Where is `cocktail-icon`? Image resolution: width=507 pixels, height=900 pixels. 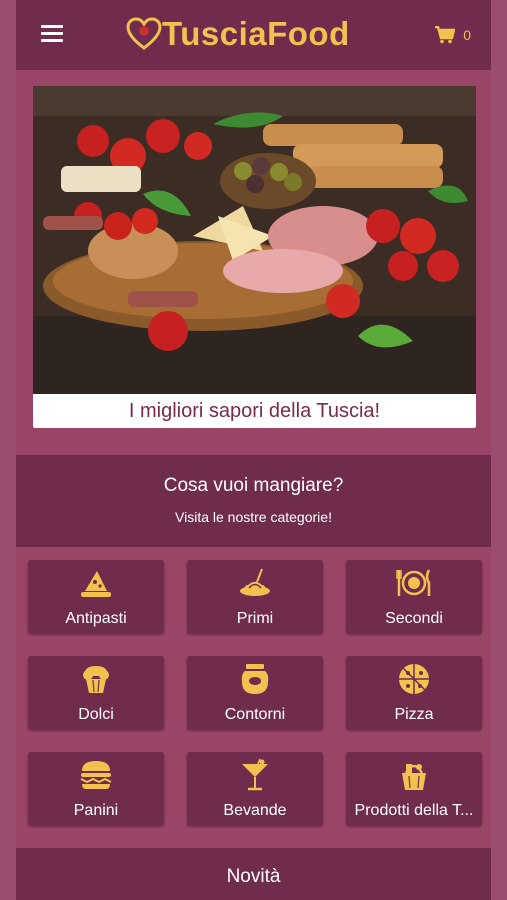
cocktail-icon is located at coordinates (255, 775).